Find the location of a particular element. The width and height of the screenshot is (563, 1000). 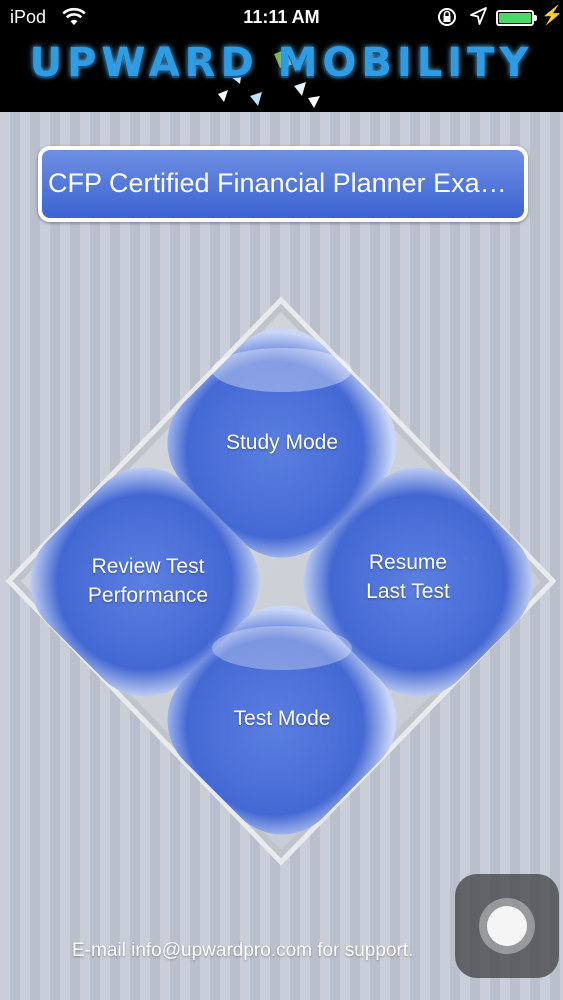

assistive-touch-icon is located at coordinates (507, 926).